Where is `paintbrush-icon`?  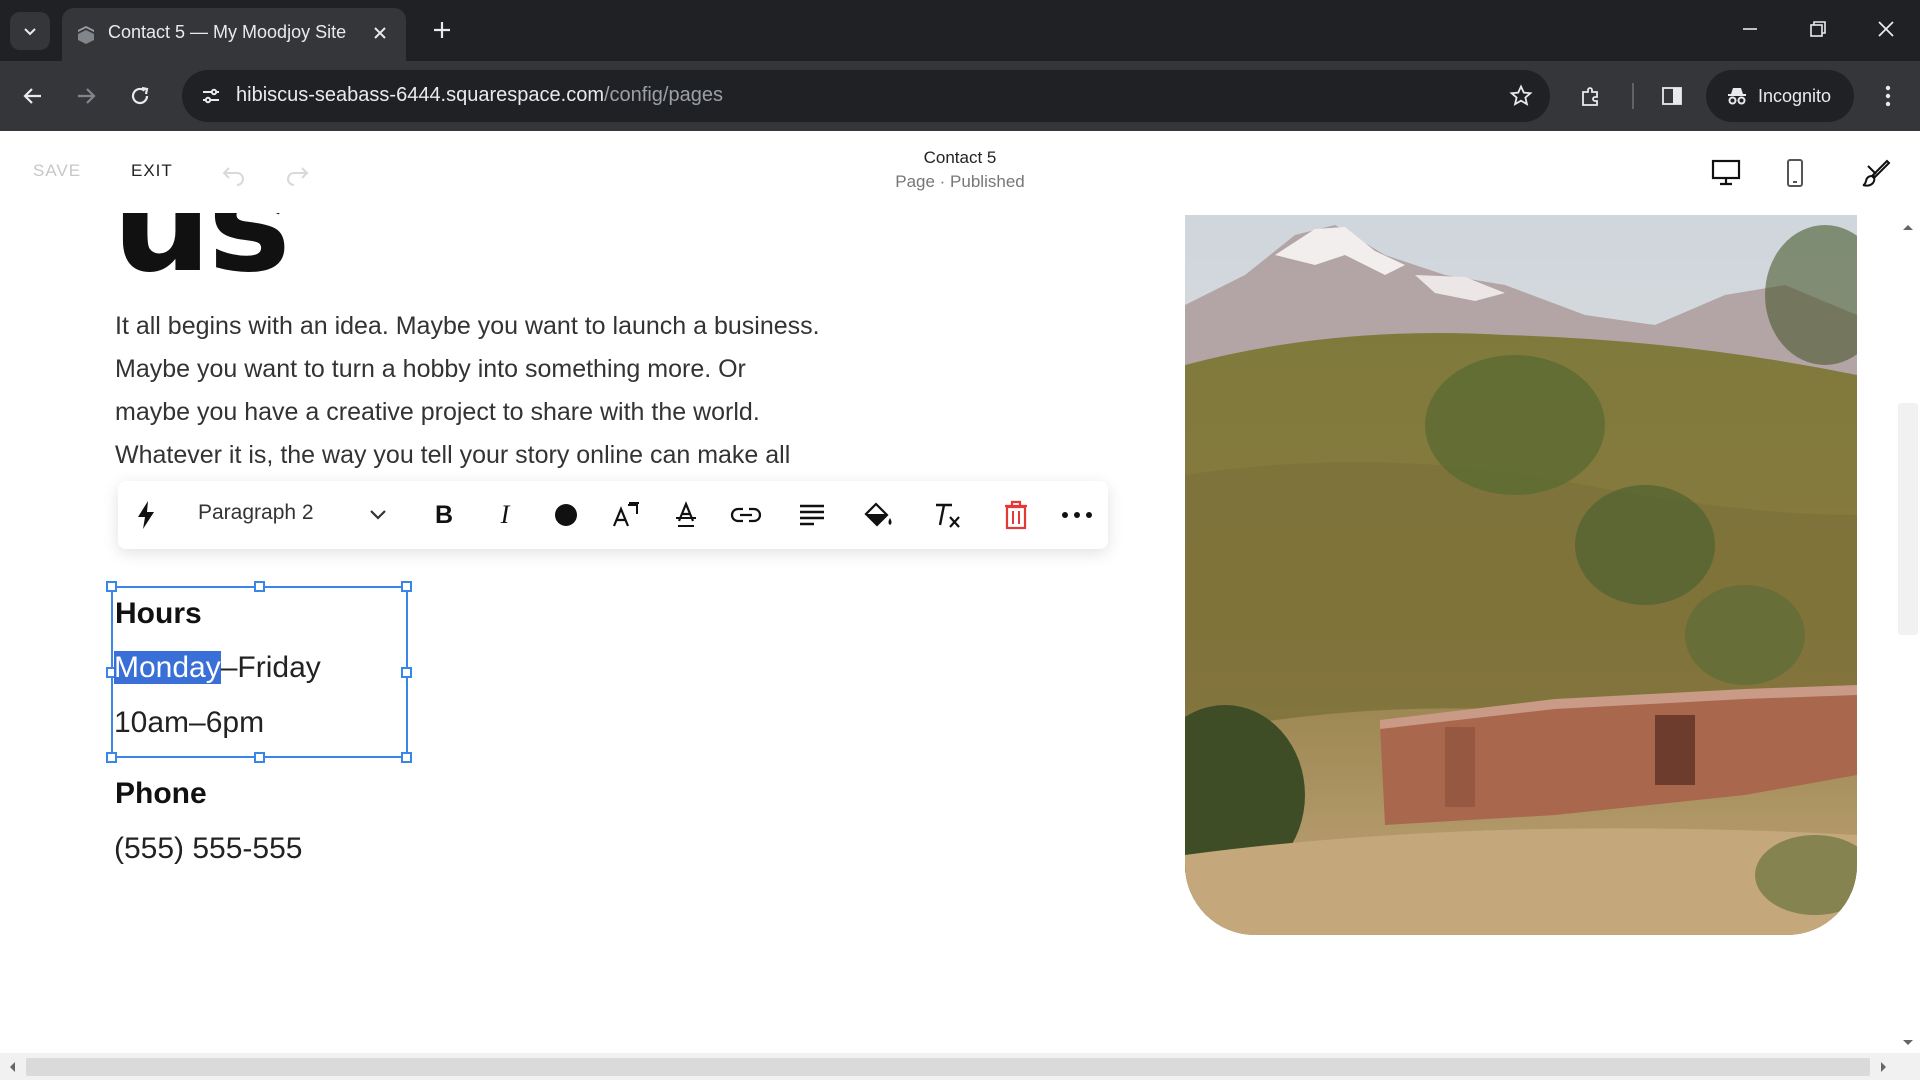
paintbrush-icon is located at coordinates (1876, 173).